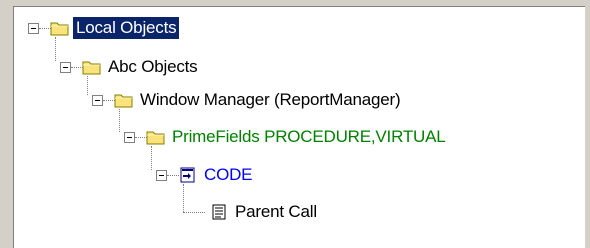  I want to click on tree-node-label: Local Objects, so click(126, 28).